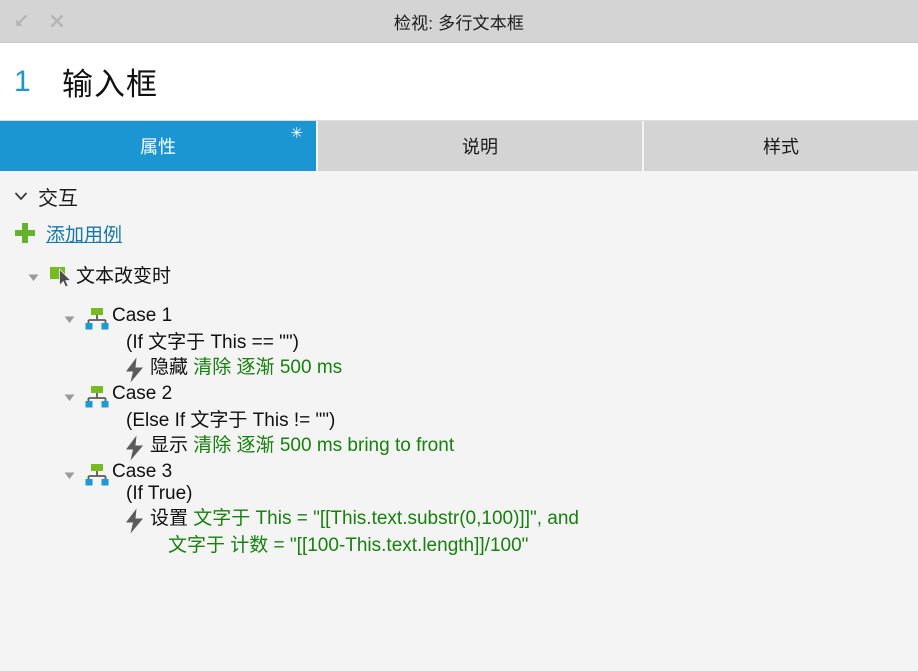 The height and width of the screenshot is (671, 918). What do you see at coordinates (205, 329) in the screenshot?
I see `case-content: Case 1 (If 文字于 This == "")` at bounding box center [205, 329].